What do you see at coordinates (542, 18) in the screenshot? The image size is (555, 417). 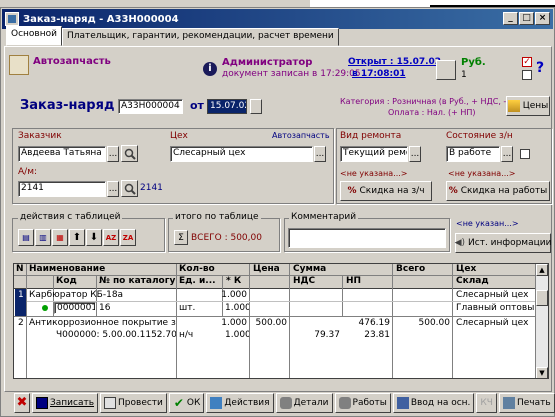 I see `close-button: ×` at bounding box center [542, 18].